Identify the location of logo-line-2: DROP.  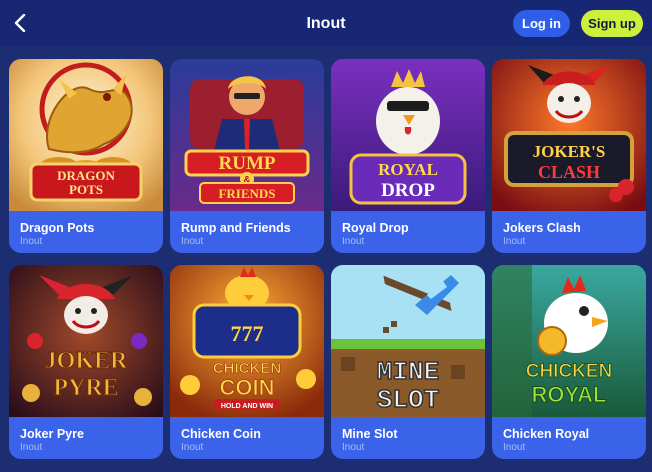
(408, 190).